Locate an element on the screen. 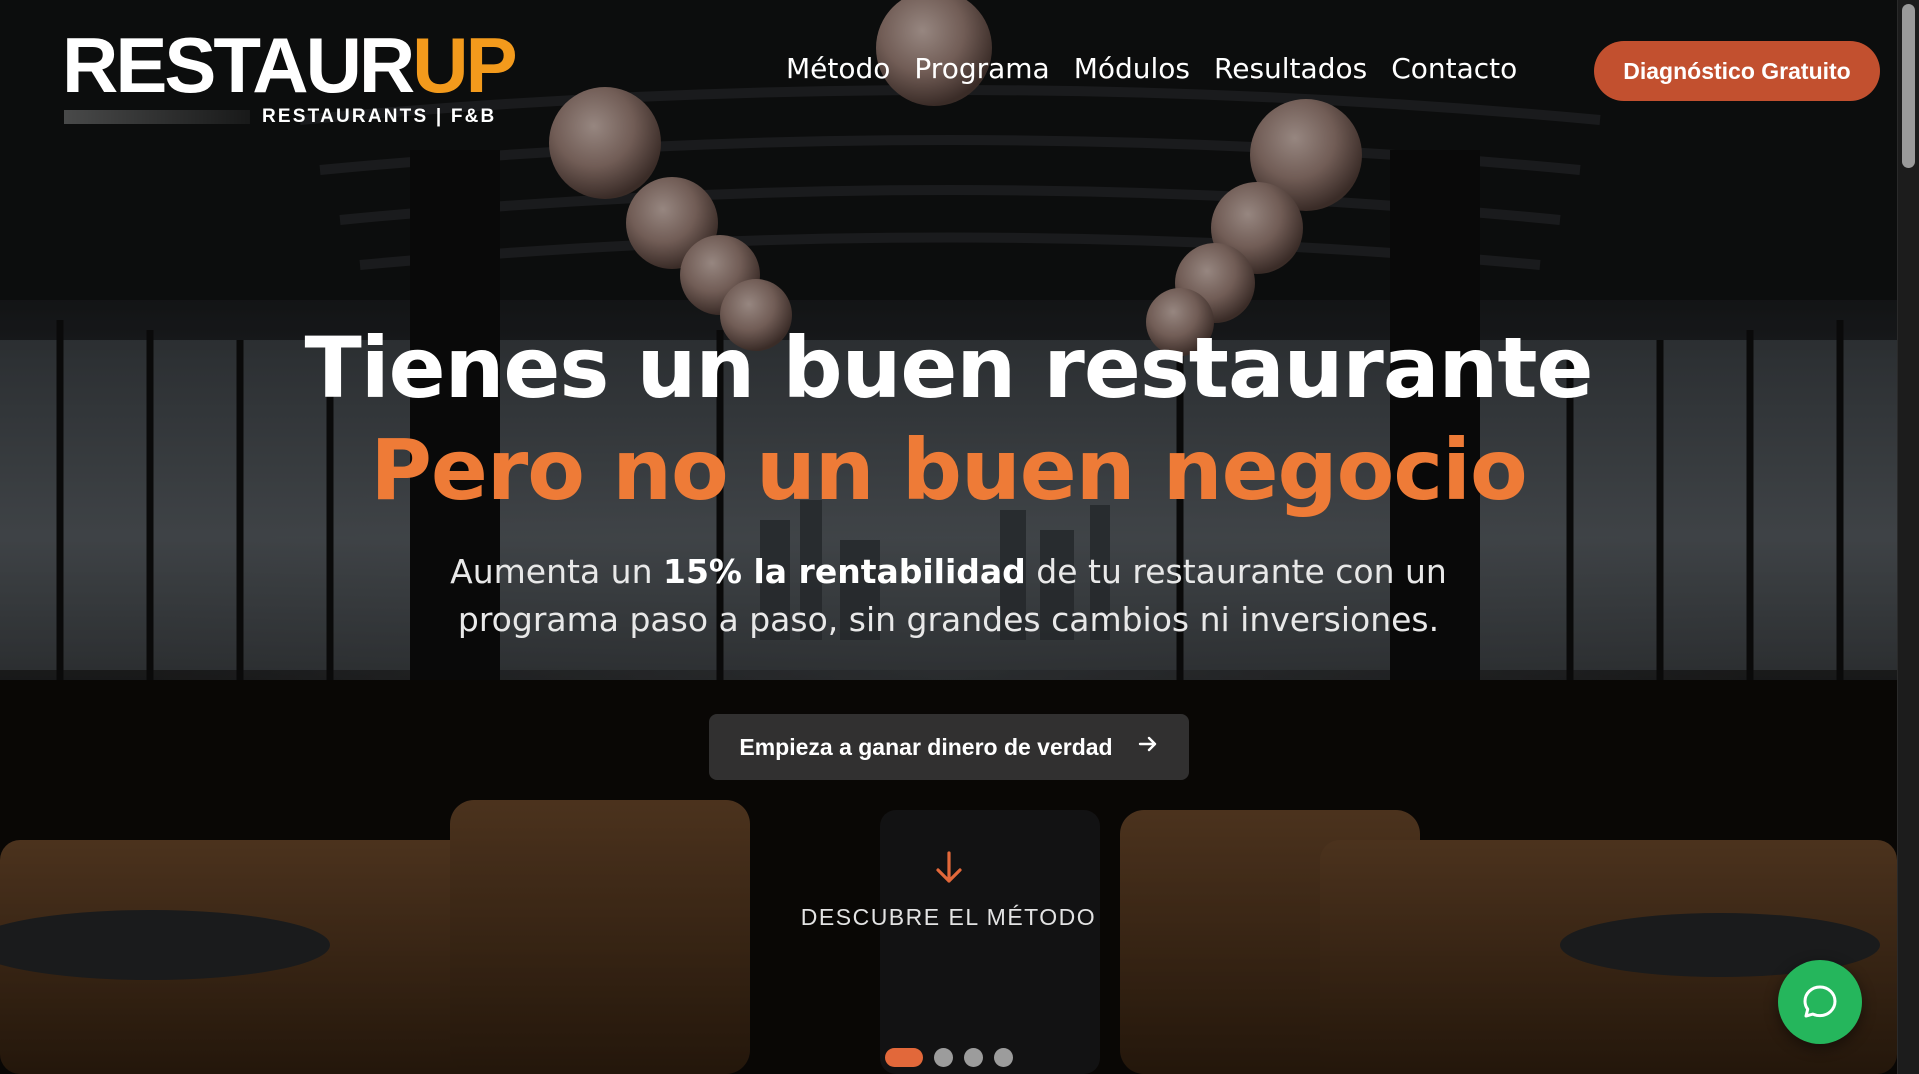  hero-title: Tienes un buen restaurante is located at coordinates (949, 368).